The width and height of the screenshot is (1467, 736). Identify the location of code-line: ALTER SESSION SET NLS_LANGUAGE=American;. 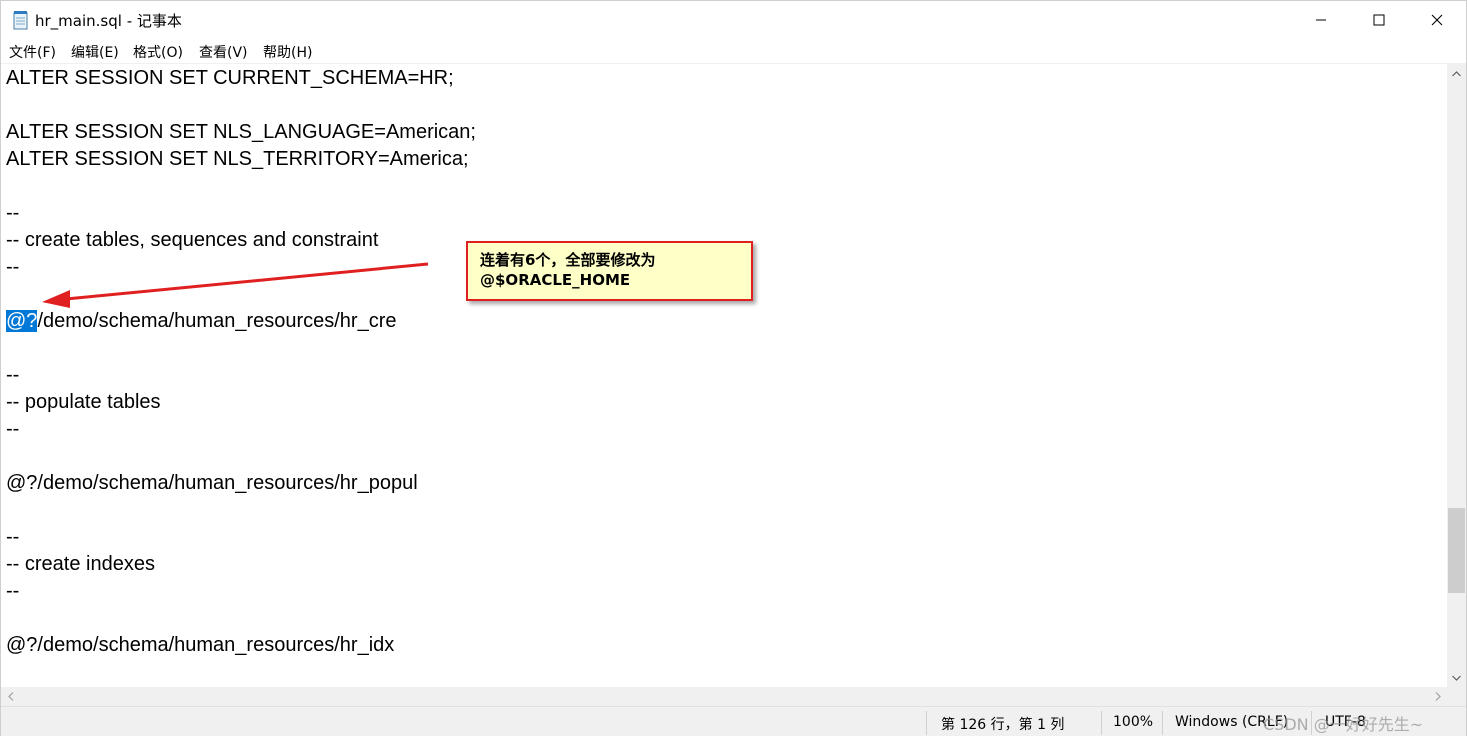
(241, 132).